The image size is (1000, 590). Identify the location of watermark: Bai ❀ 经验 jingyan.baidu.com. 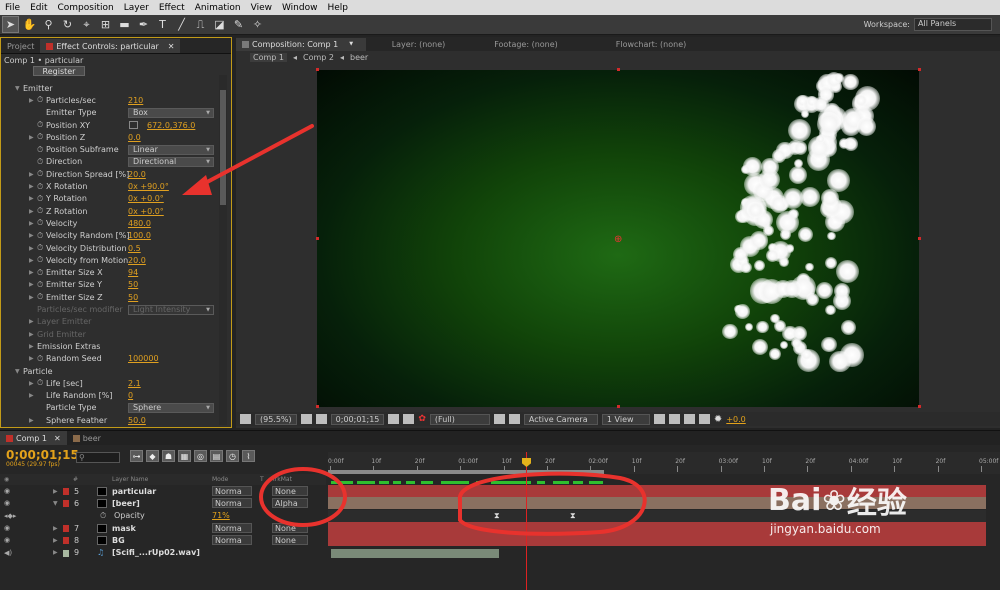
(837, 507).